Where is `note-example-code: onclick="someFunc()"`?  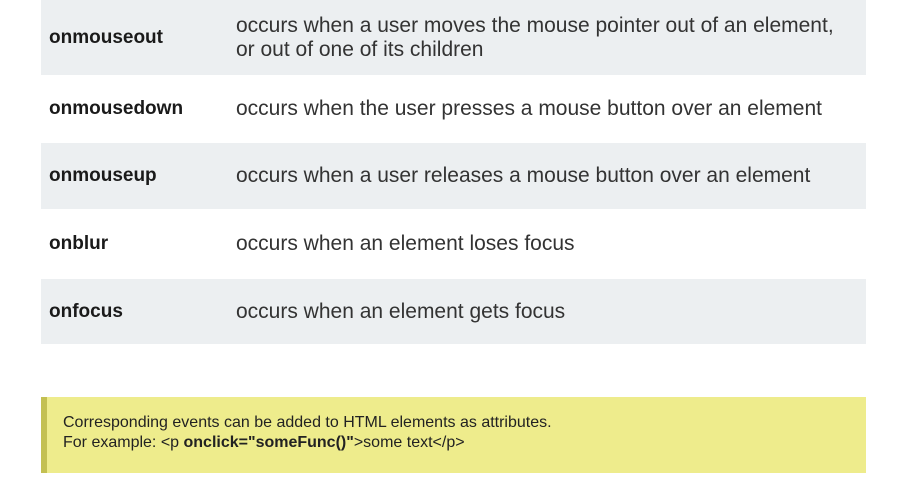 note-example-code: onclick="someFunc()" is located at coordinates (268, 442).